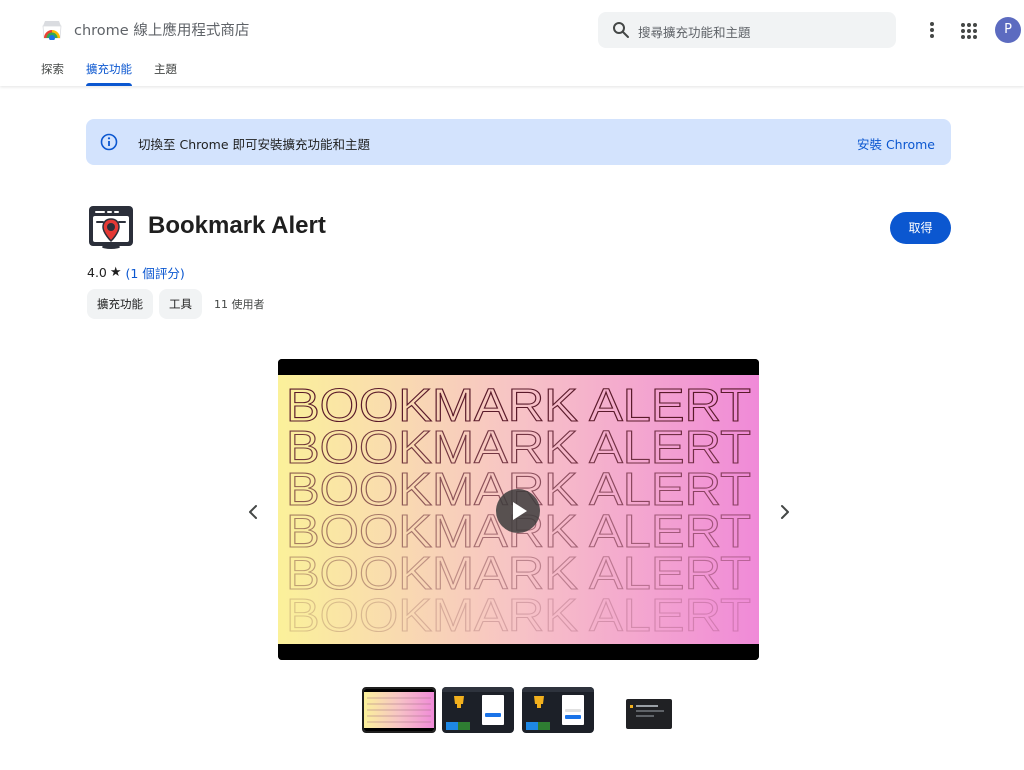 Image resolution: width=1024 pixels, height=770 pixels. I want to click on bookmark-alert-text-row: BOOKMARK ALERT, so click(518, 615).